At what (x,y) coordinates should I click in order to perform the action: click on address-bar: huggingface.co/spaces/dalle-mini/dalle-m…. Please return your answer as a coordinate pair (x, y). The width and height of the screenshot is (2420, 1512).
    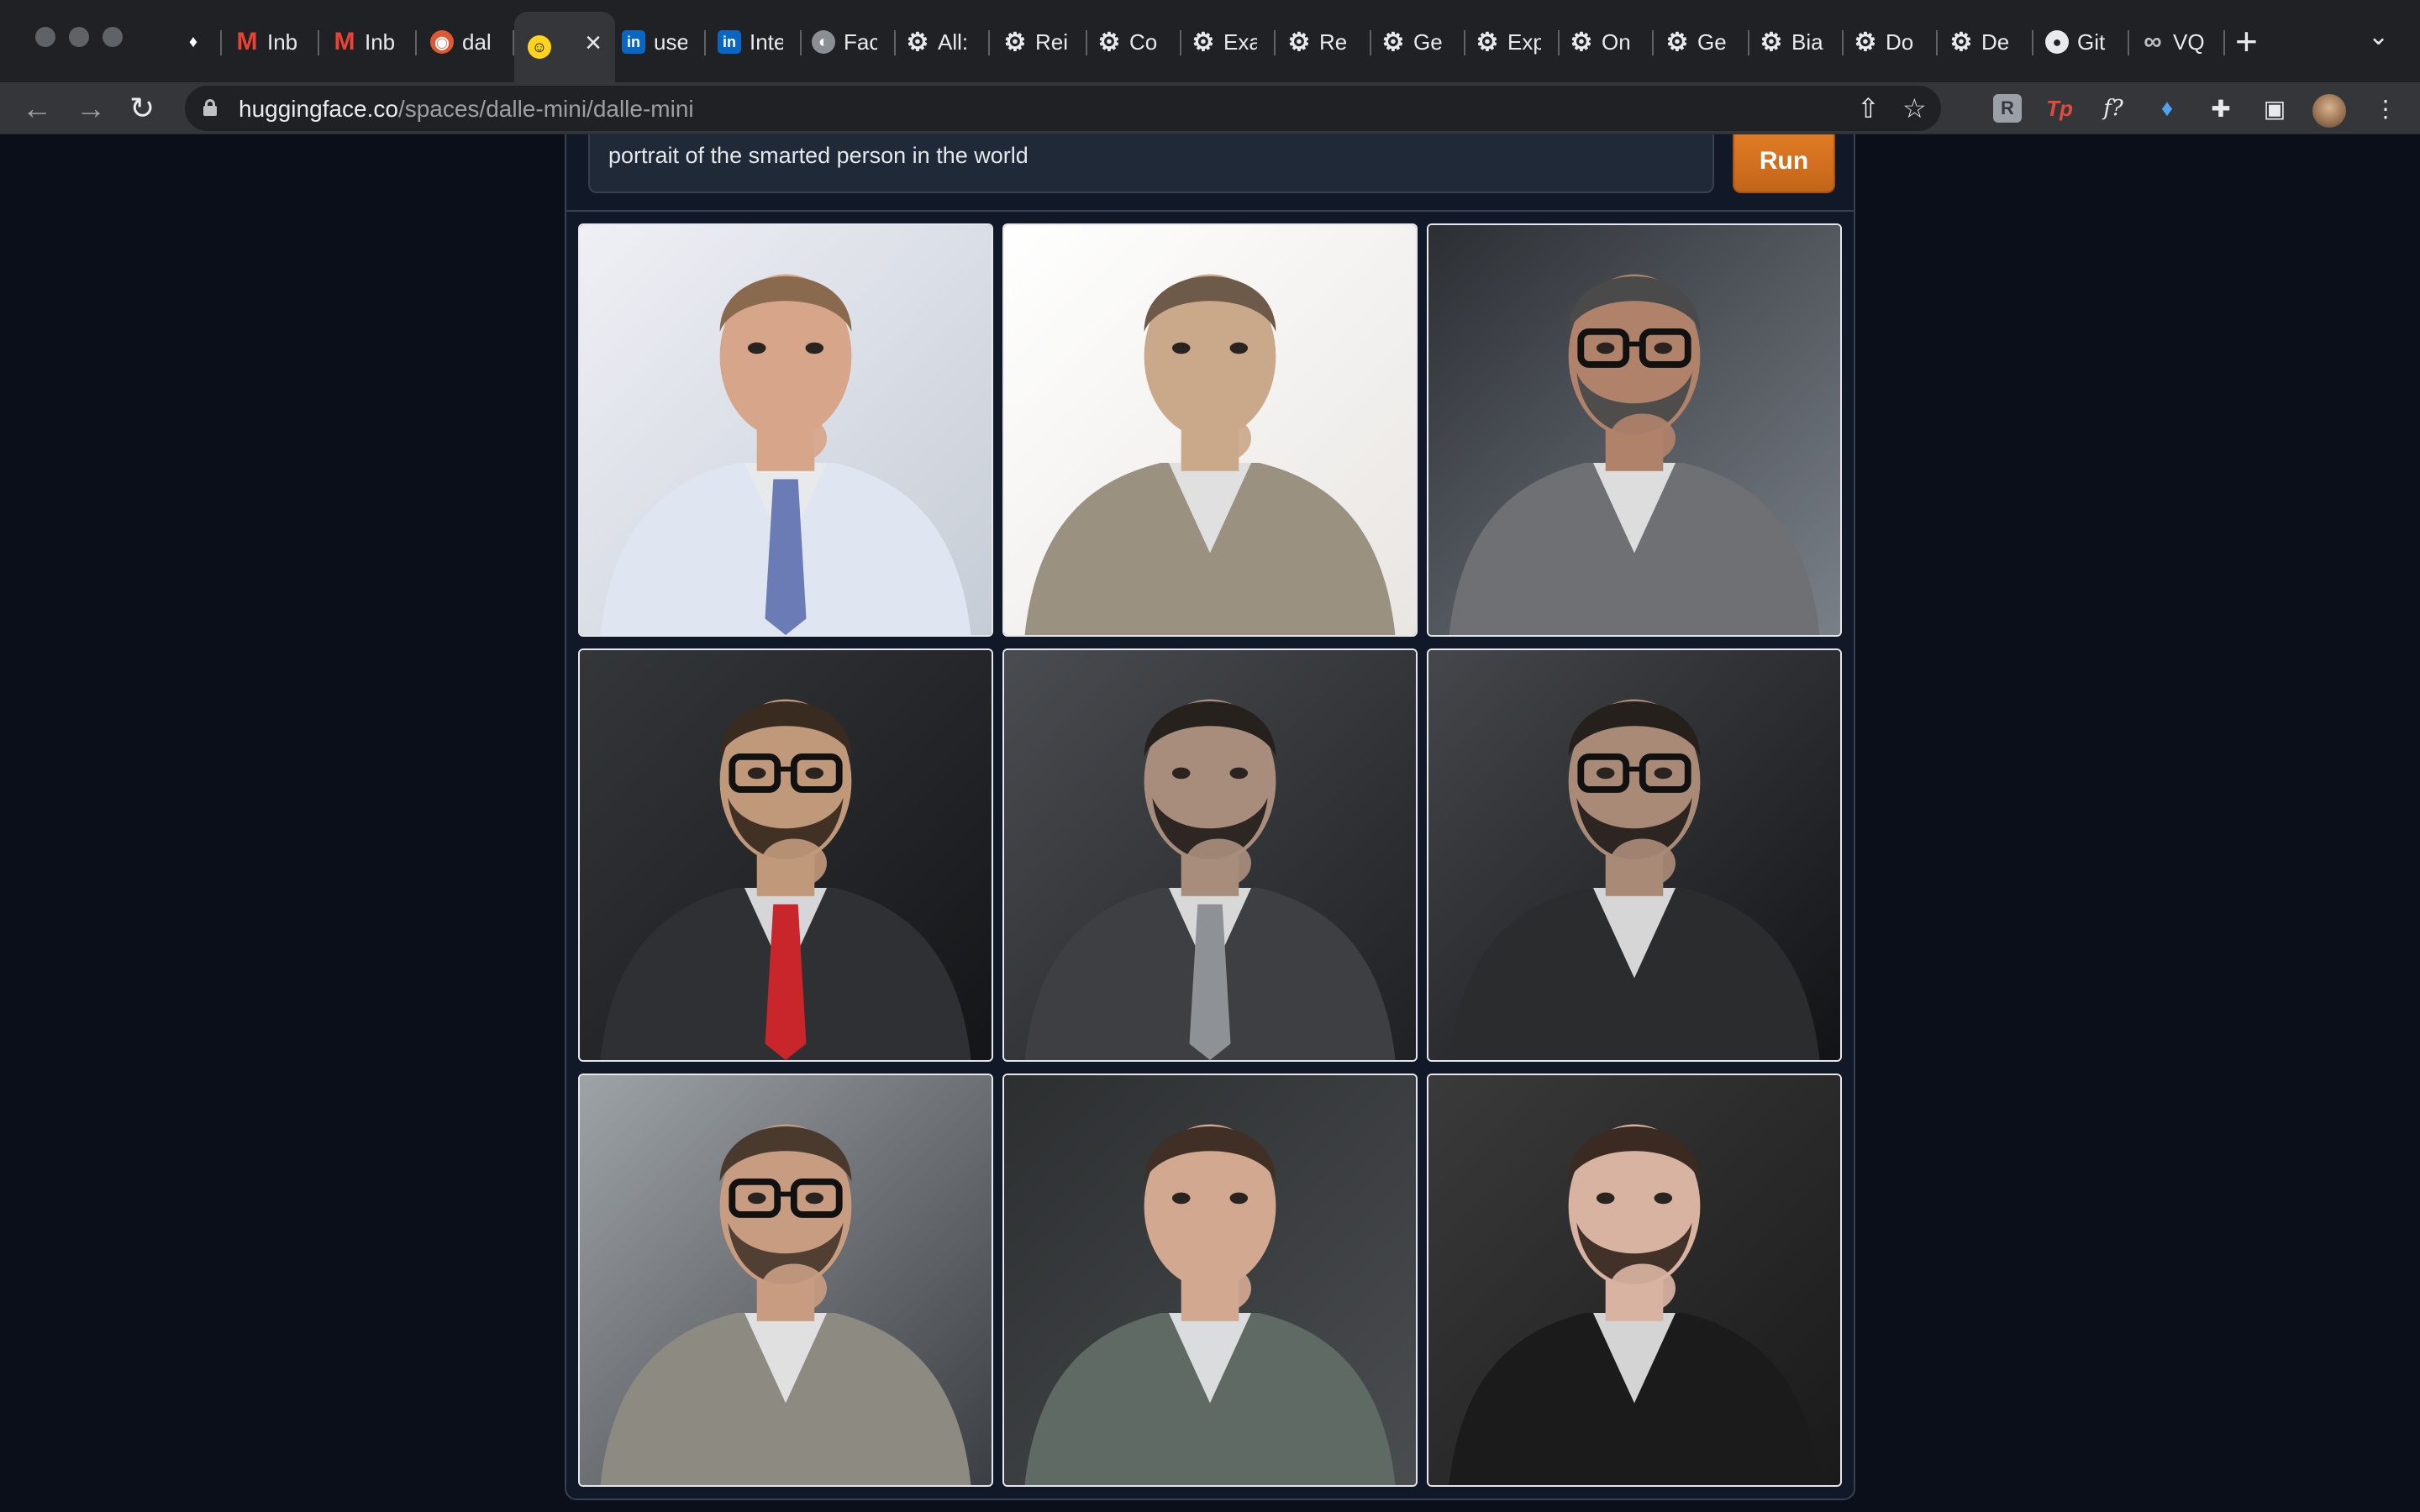
    Looking at the image, I should click on (1063, 108).